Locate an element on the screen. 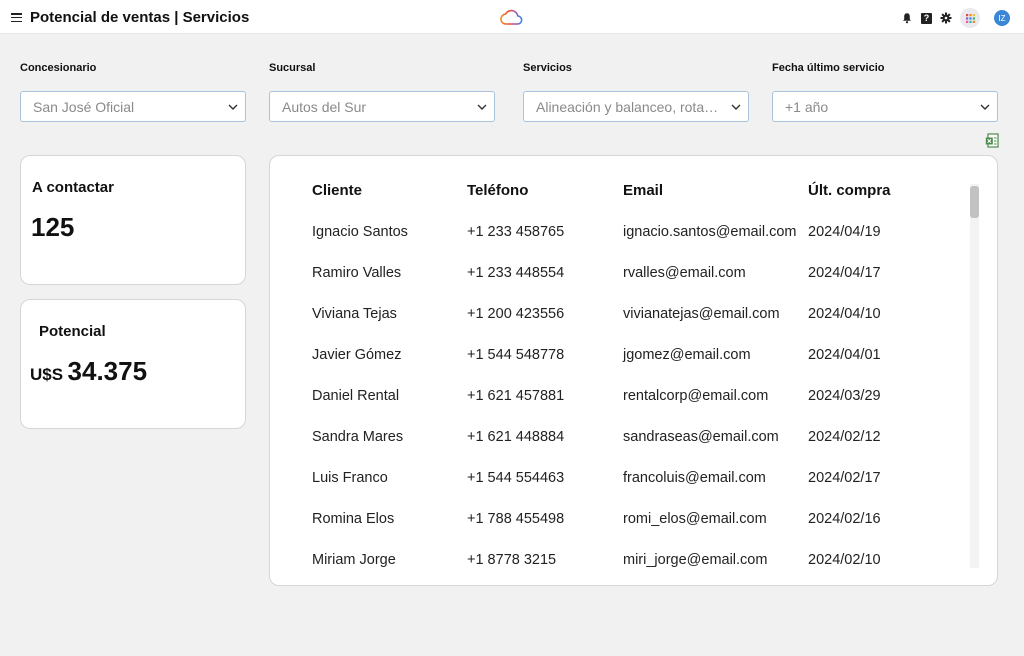 This screenshot has height=656, width=1024. column-header-cliente: Cliente is located at coordinates (337, 190).